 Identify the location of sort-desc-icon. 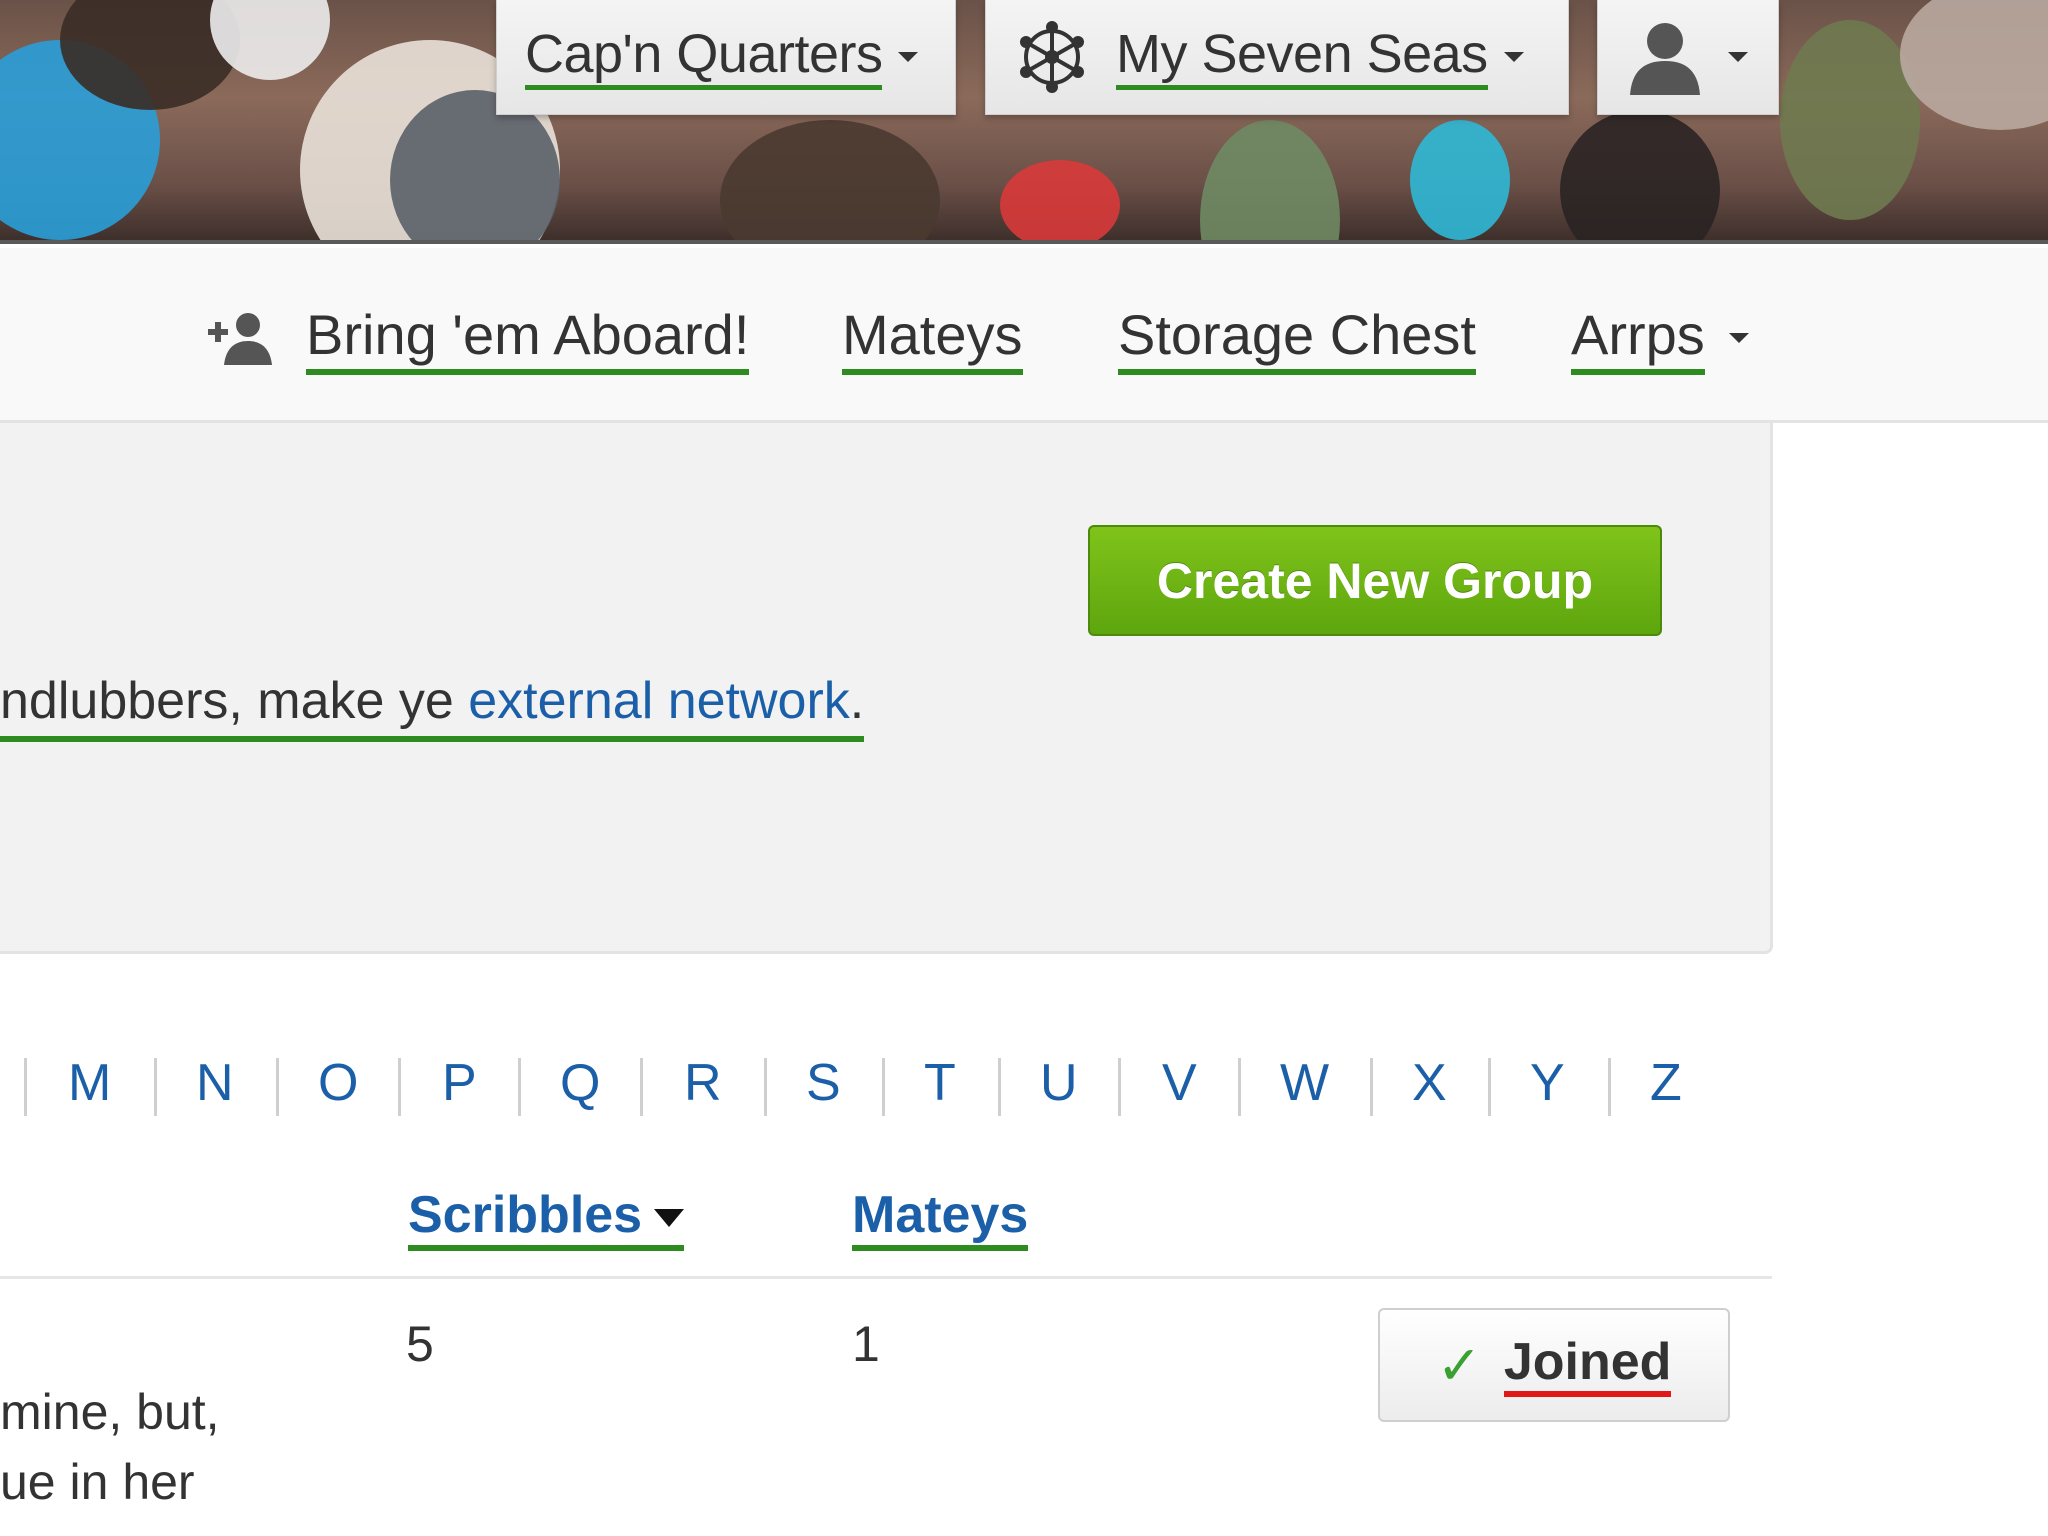
(669, 1218).